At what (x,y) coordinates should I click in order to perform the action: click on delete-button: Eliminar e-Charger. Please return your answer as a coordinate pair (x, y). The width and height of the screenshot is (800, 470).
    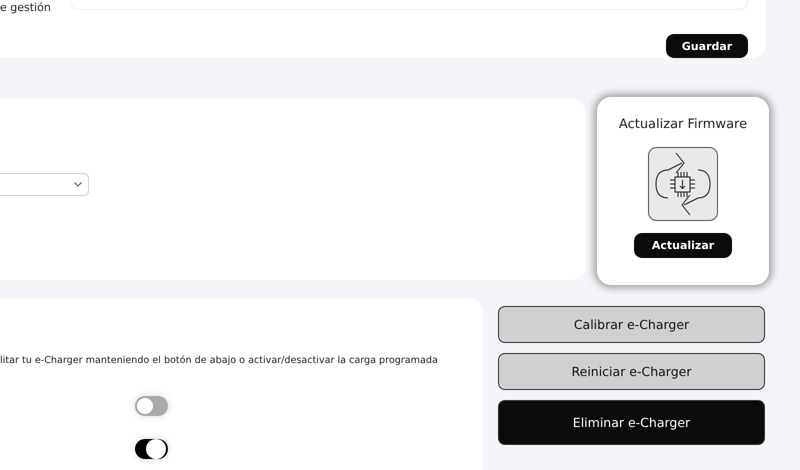
    Looking at the image, I should click on (631, 422).